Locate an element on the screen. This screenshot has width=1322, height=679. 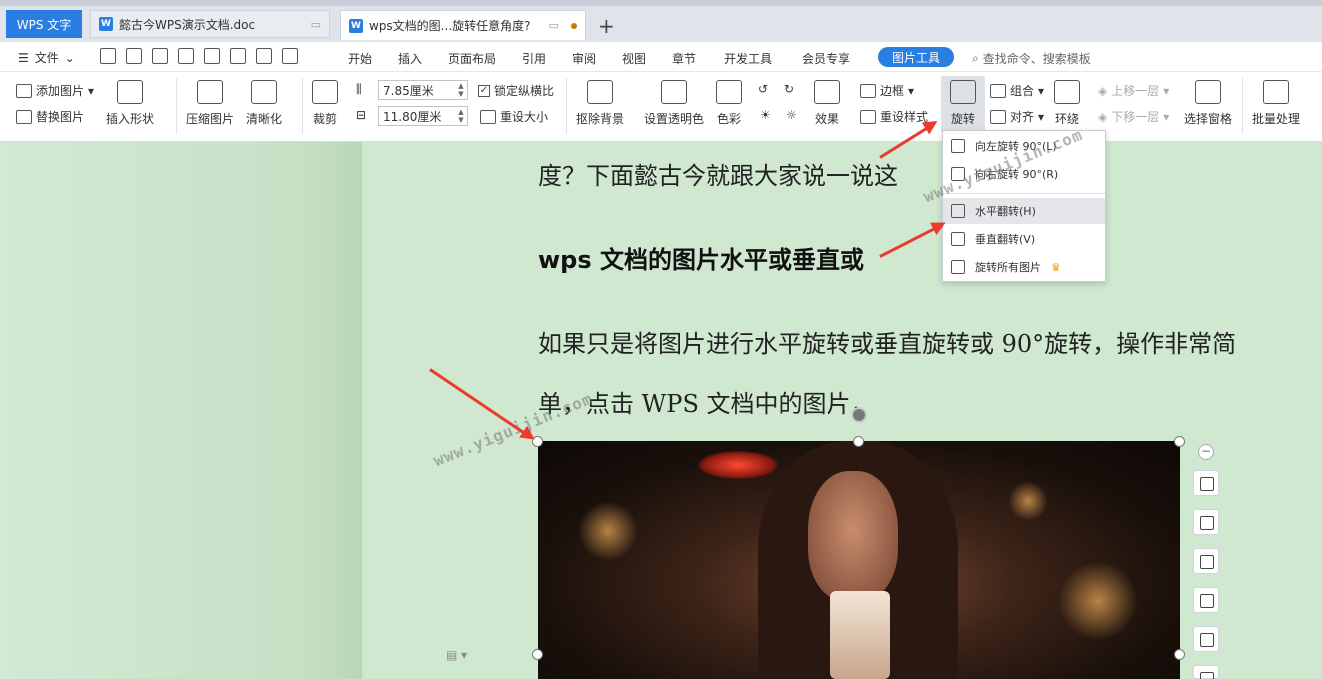
hamburger-icon: ☰ is located at coordinates (23, 57).